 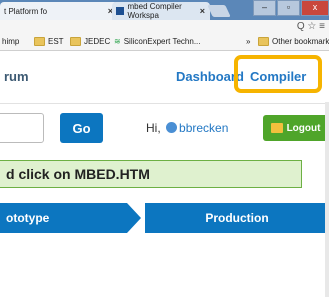 What do you see at coordinates (219, 11) in the screenshot?
I see `new-tab-button` at bounding box center [219, 11].